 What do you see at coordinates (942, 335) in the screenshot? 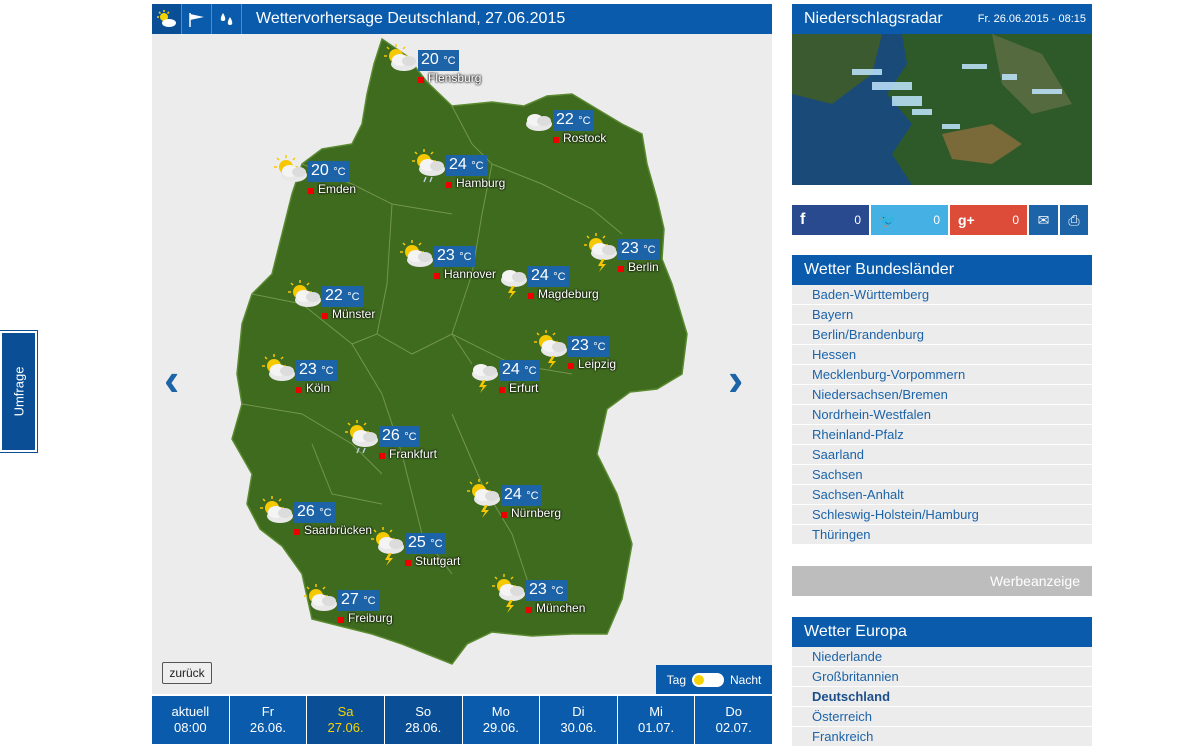
I see `list-item-link: Berlin/Brandenburg` at bounding box center [942, 335].